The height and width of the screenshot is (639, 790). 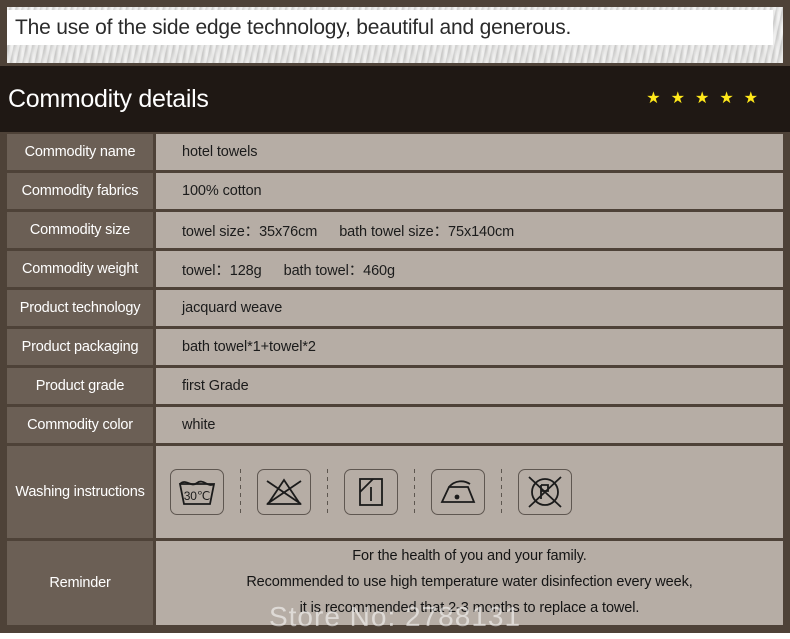 I want to click on row-label: Reminder, so click(x=80, y=583).